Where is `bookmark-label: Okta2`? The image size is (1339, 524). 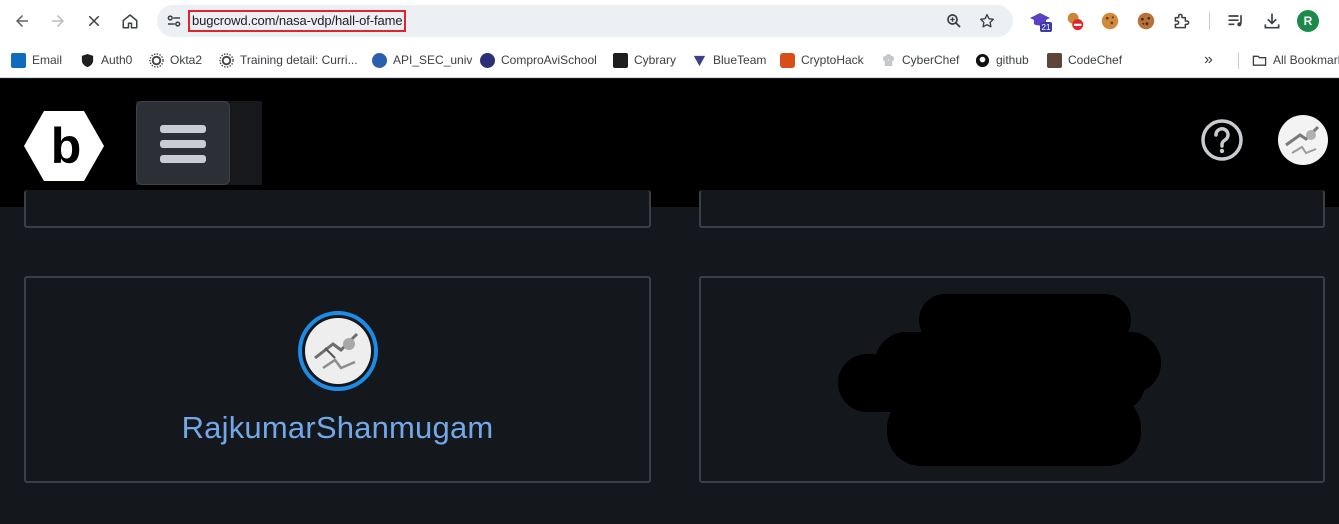
bookmark-label: Okta2 is located at coordinates (186, 60).